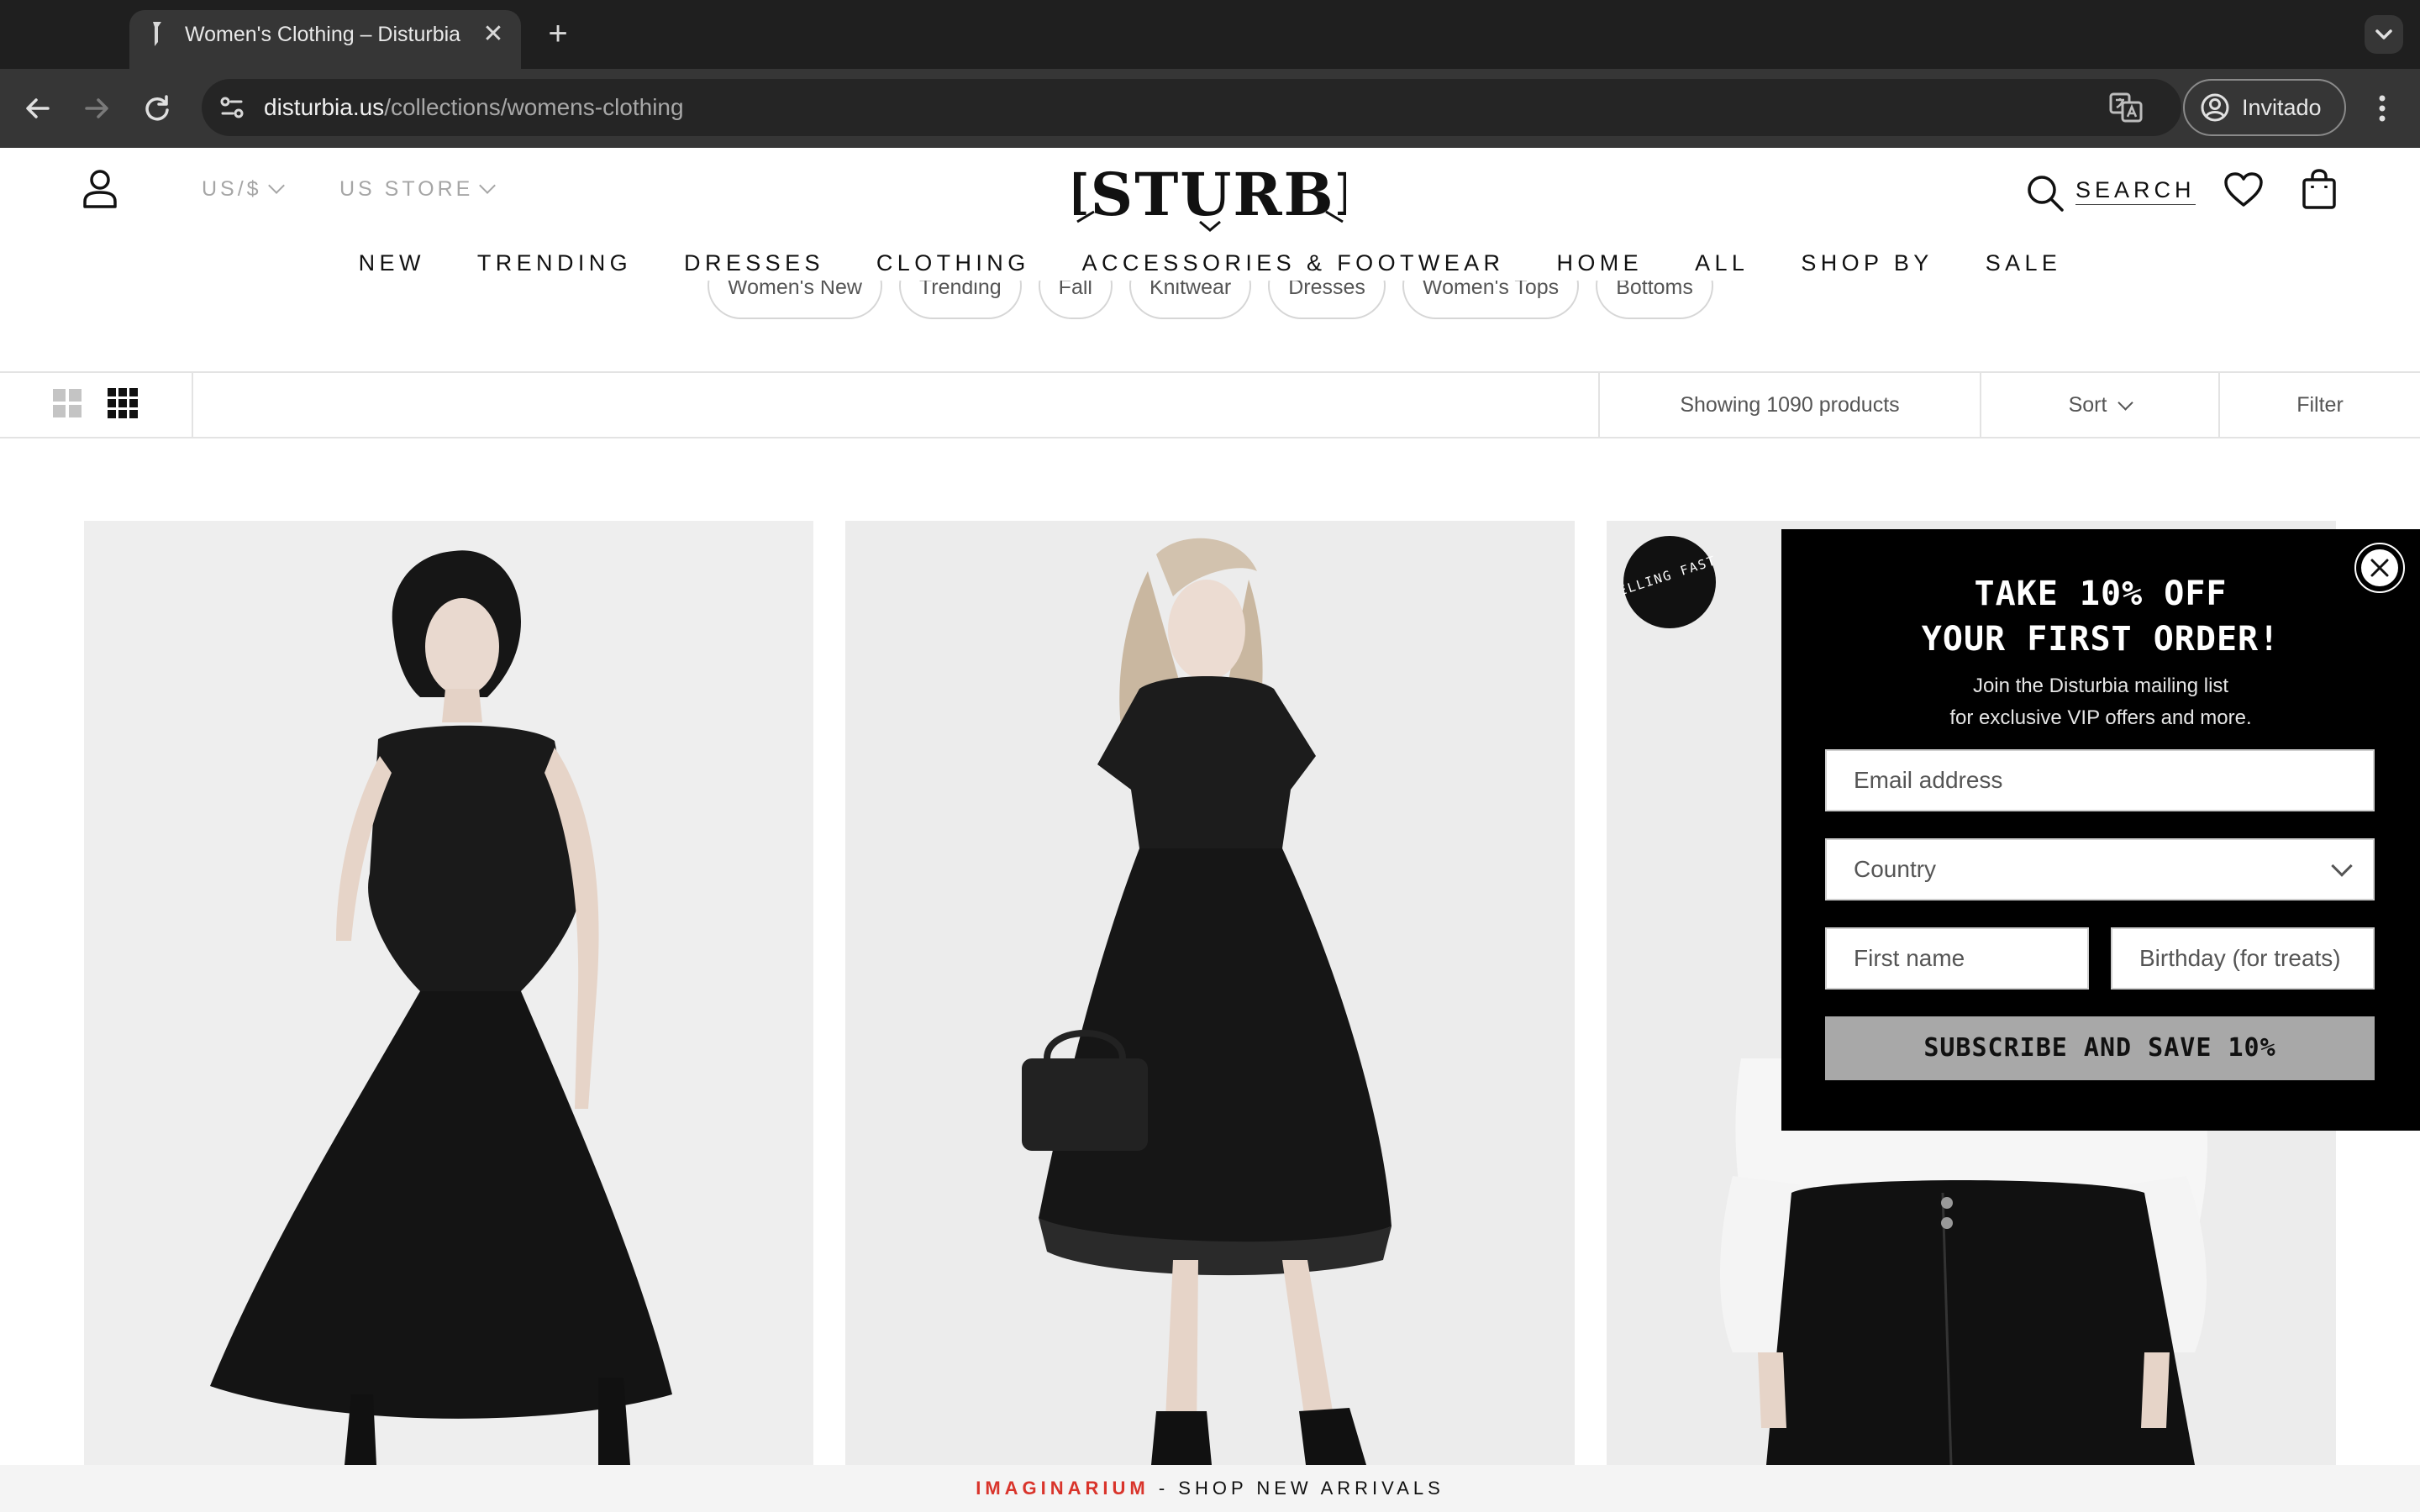 The image size is (2420, 1512). What do you see at coordinates (2101, 639) in the screenshot?
I see `popup-title-line2: YOUR FIRST ORDER!` at bounding box center [2101, 639].